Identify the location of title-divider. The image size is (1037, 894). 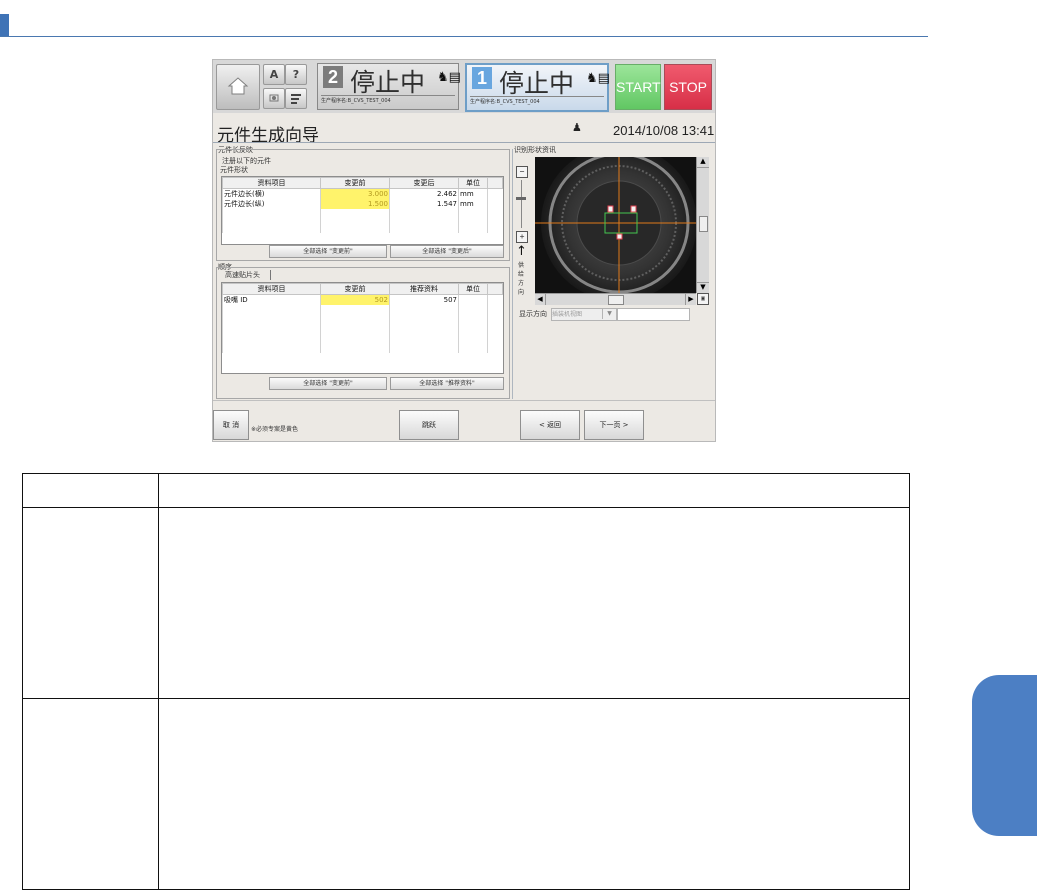
(464, 142).